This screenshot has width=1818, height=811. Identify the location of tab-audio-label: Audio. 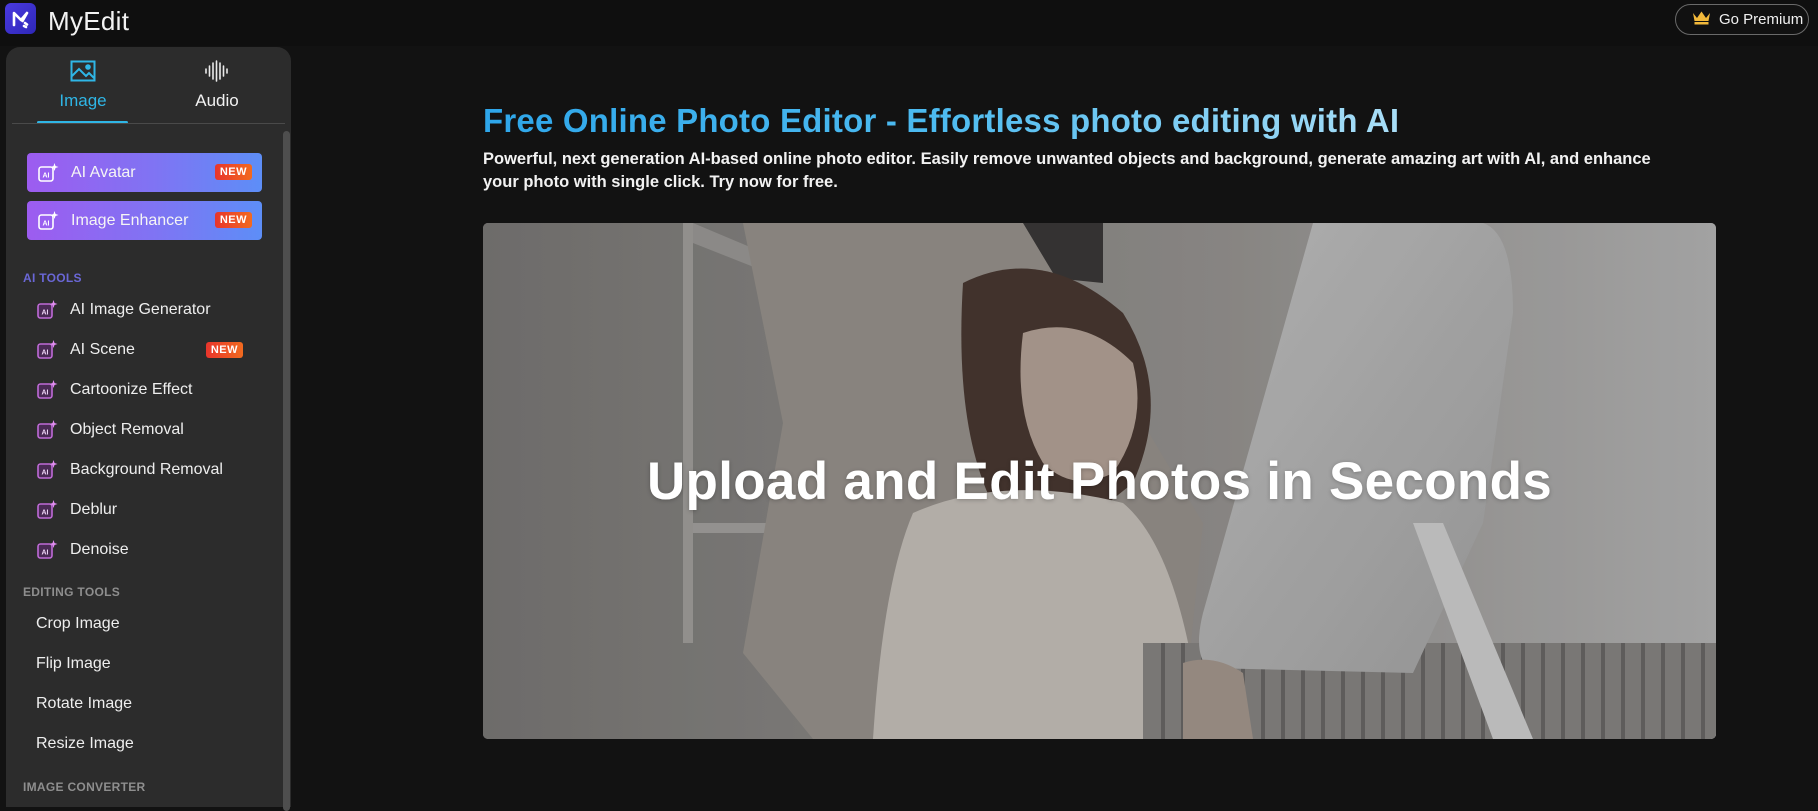
(217, 100).